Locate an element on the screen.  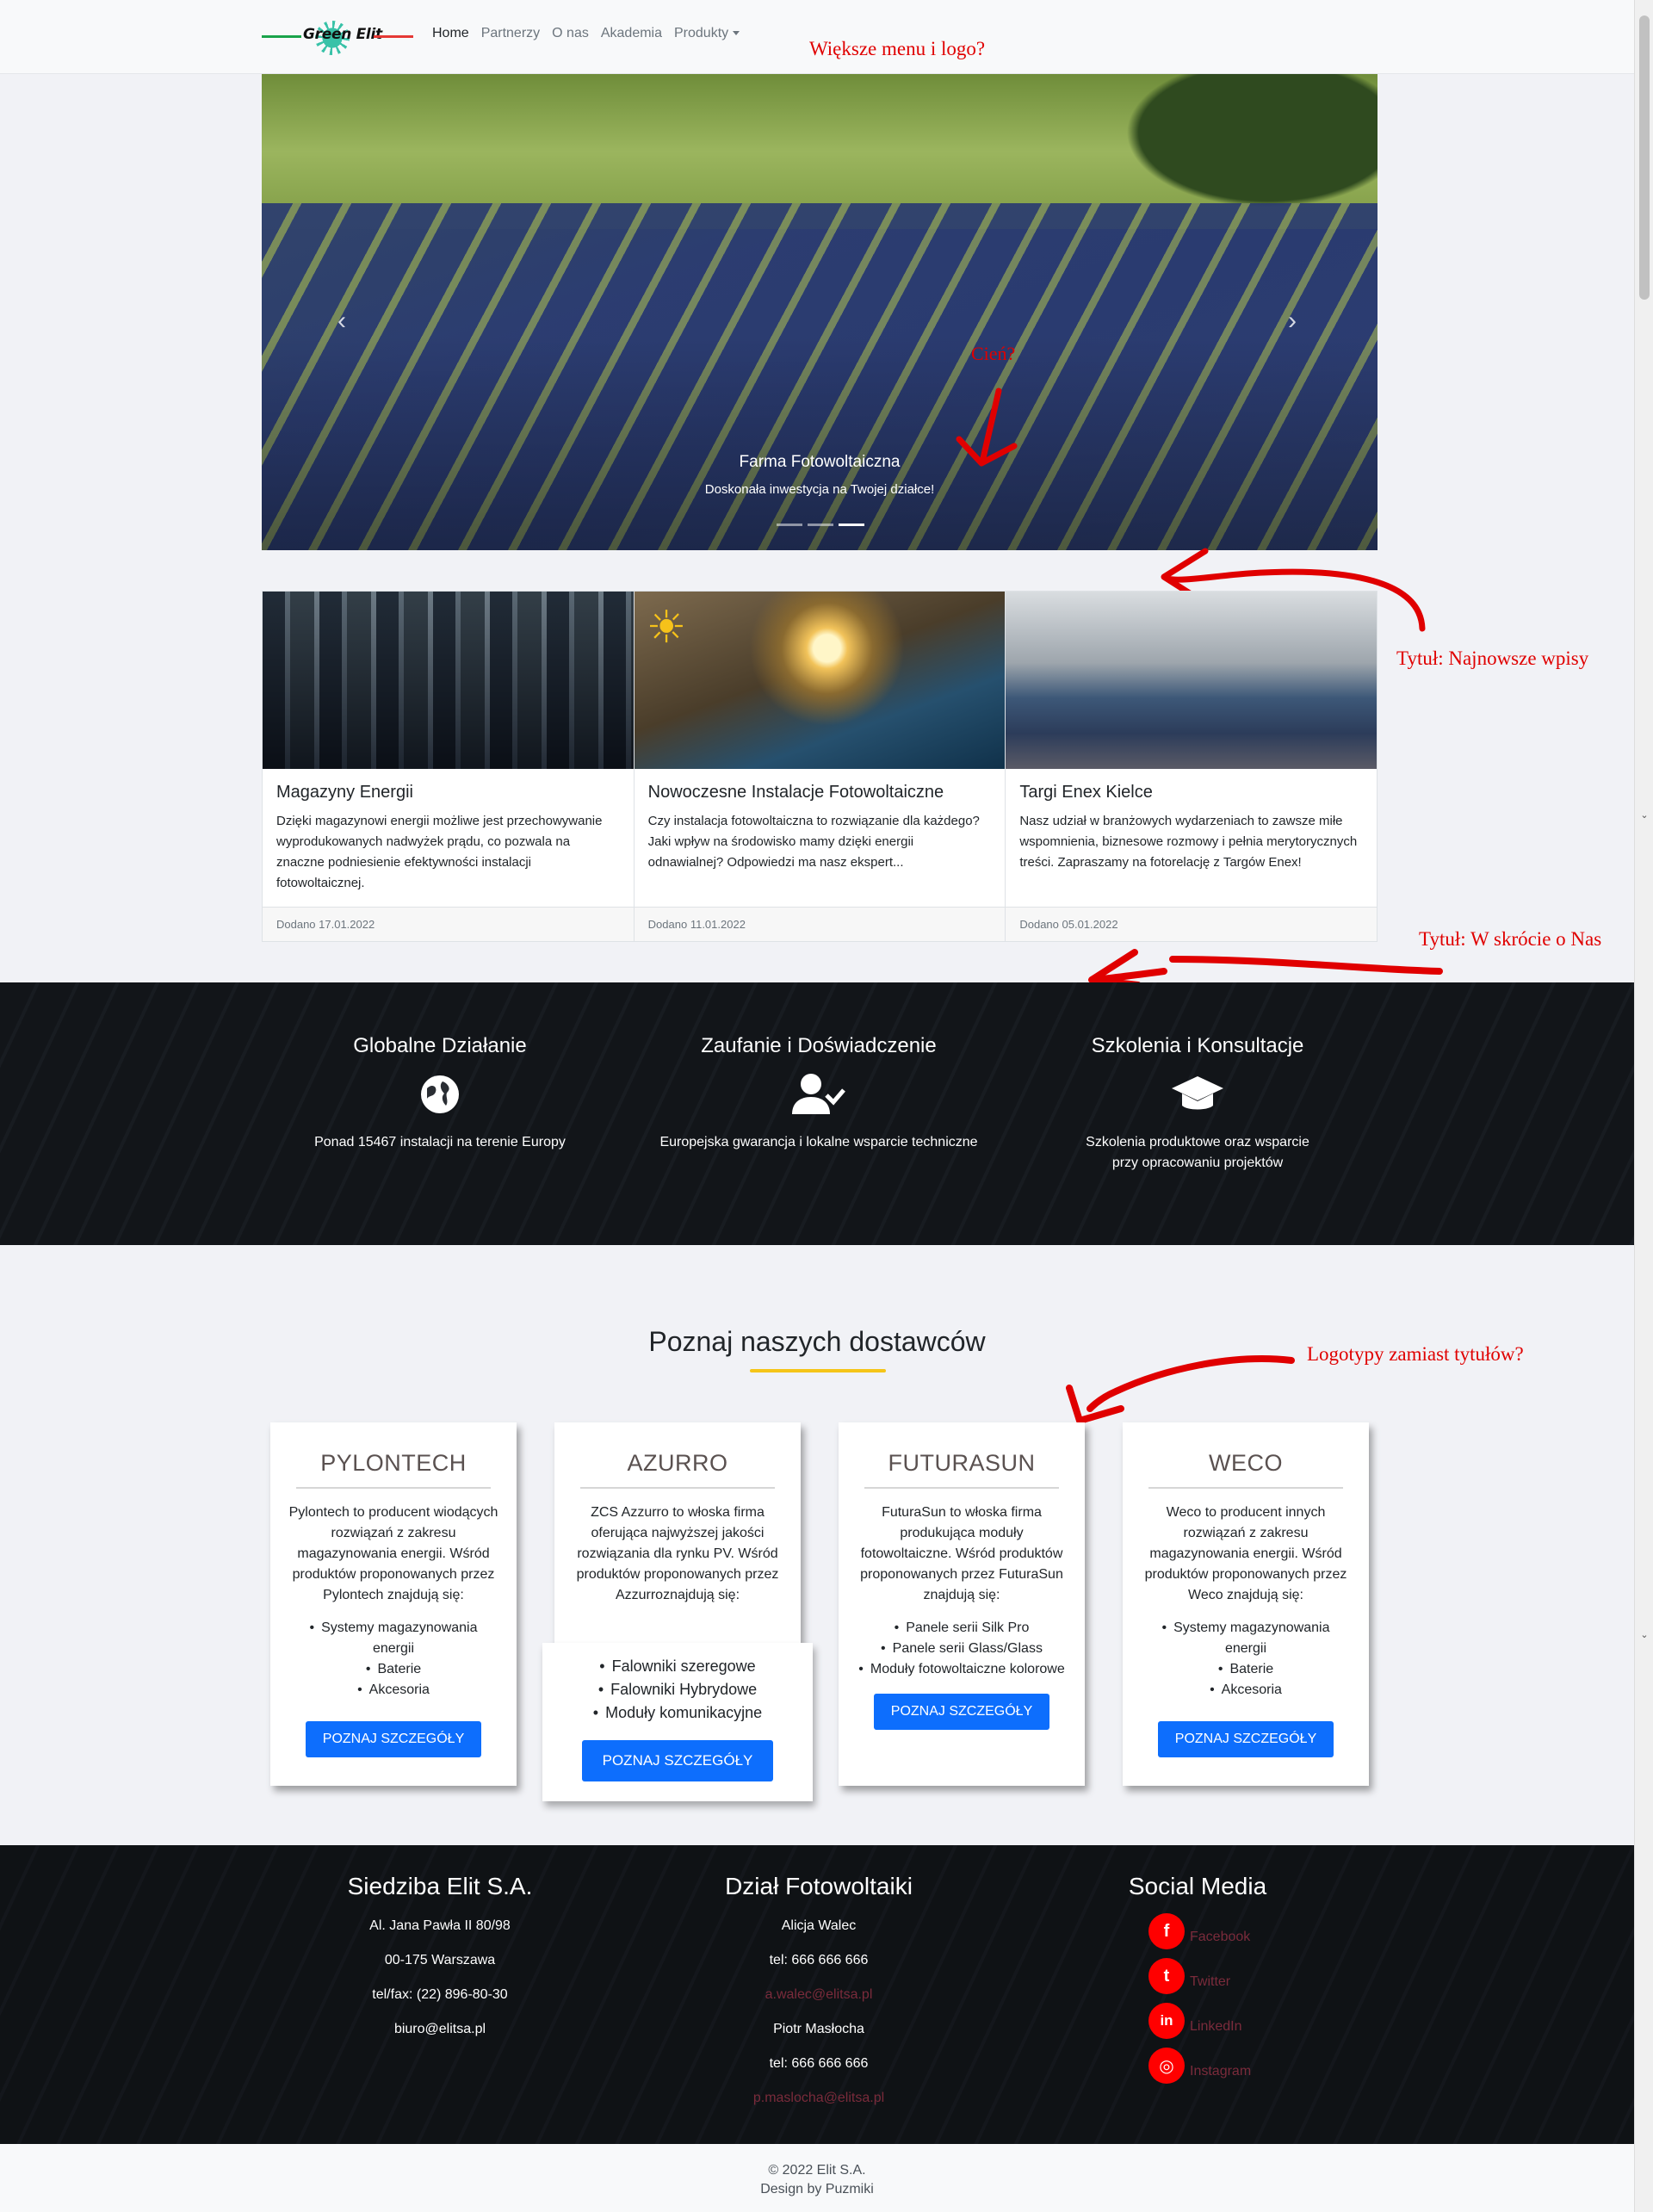
supplier-name: PYLONTECH is located at coordinates (393, 1463).